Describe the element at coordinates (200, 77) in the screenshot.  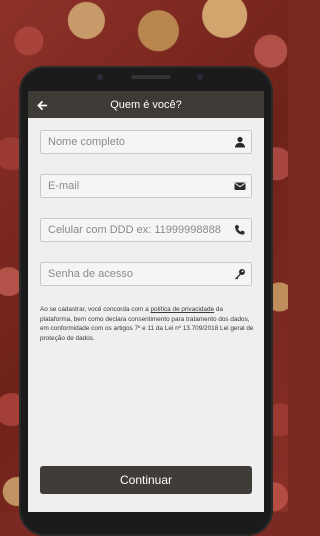
I see `phone-camera` at that location.